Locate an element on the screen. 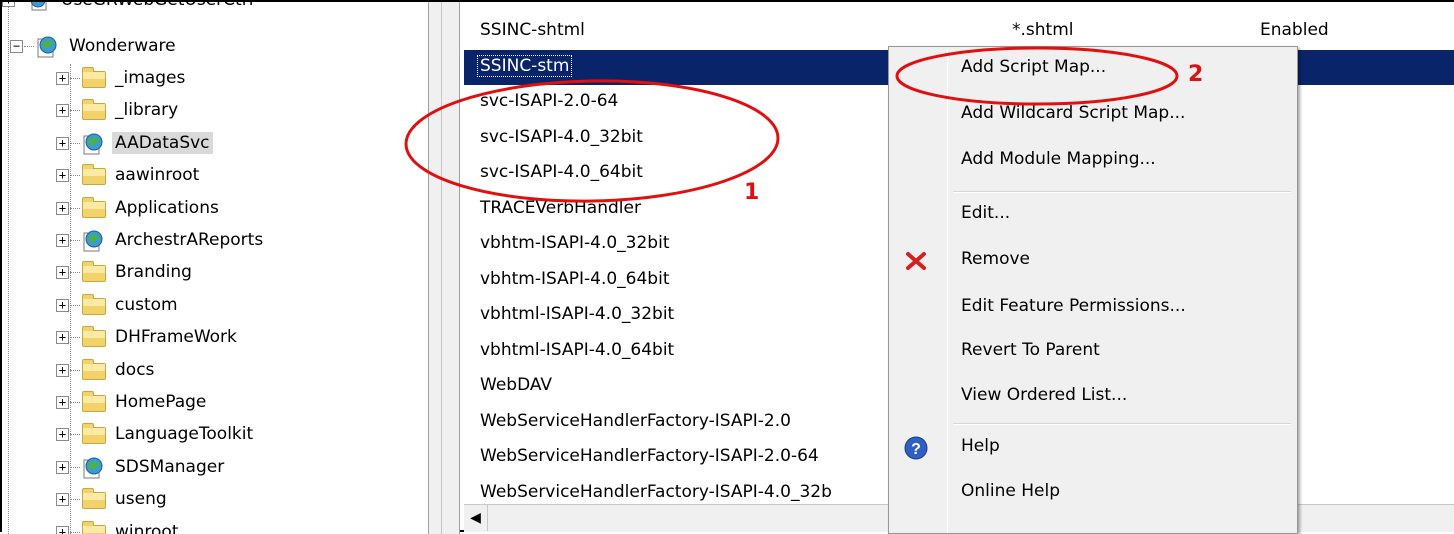 This screenshot has width=1454, height=534. handler-name: vbhtm-ISAPI-4.0_32bit is located at coordinates (575, 243).